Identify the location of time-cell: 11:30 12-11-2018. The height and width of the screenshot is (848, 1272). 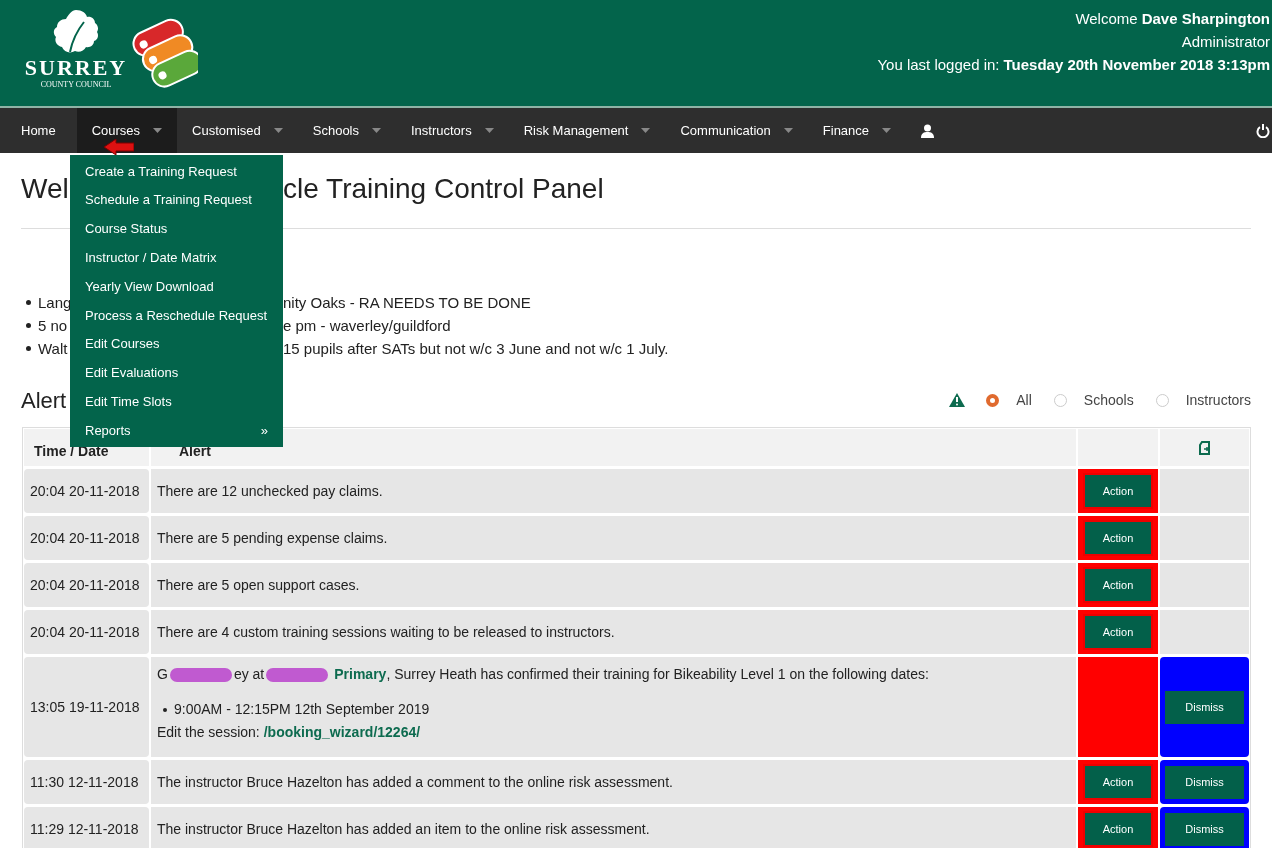
(86, 782).